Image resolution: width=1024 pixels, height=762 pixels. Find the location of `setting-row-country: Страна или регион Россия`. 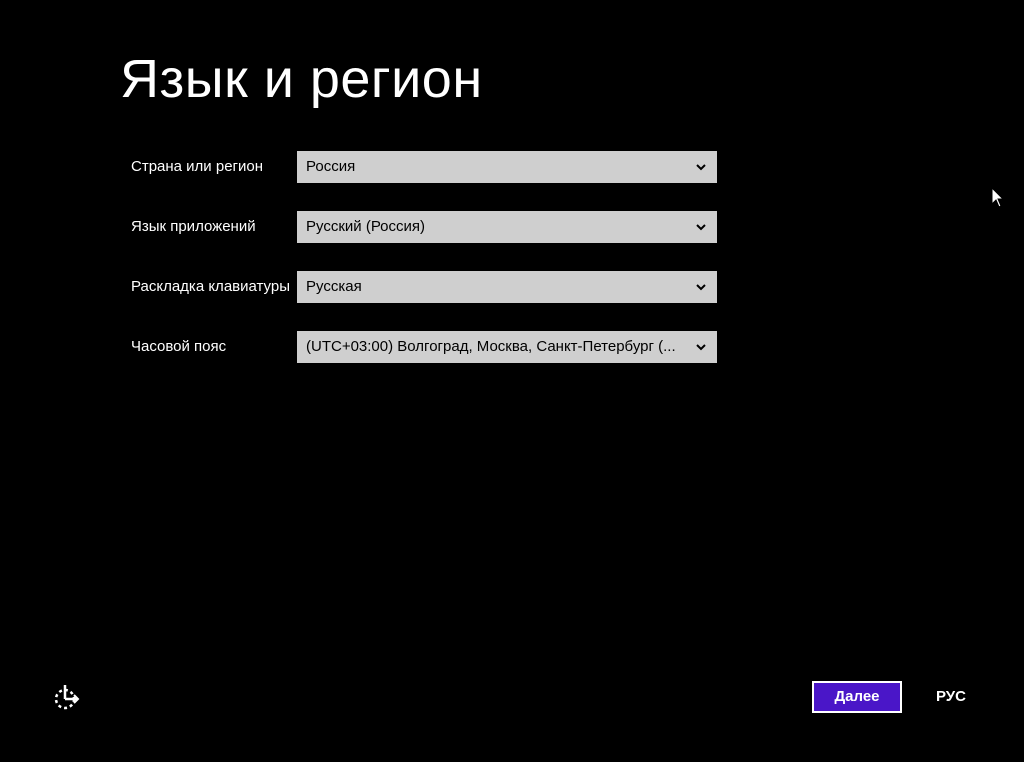

setting-row-country: Страна или регион Россия is located at coordinates (426, 167).